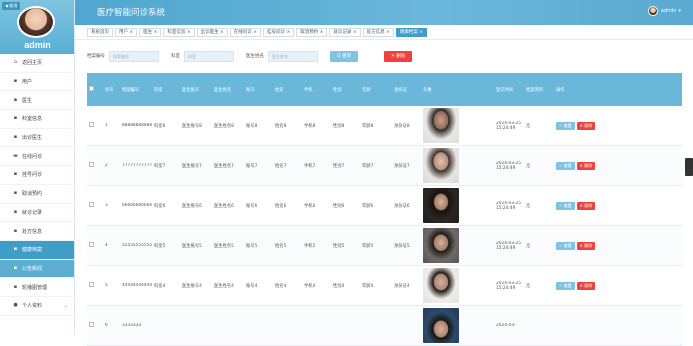  I want to click on tab-doctors: 医生 ×, so click(150, 32).